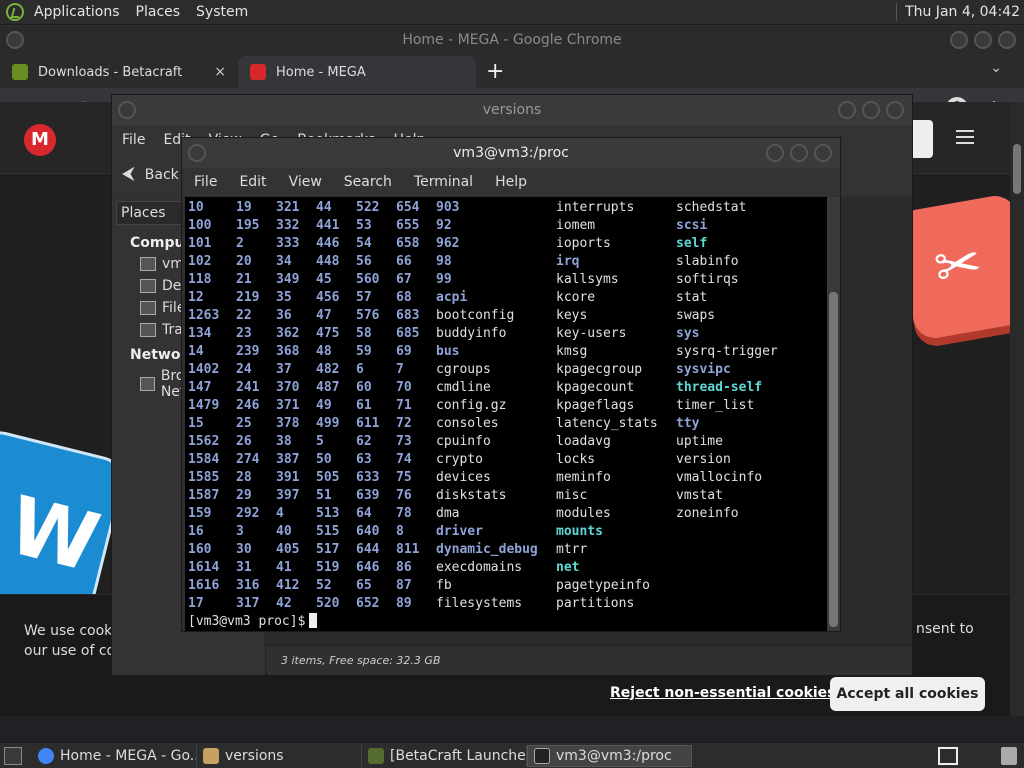 The height and width of the screenshot is (768, 1024). I want to click on system-menu: System, so click(222, 12).